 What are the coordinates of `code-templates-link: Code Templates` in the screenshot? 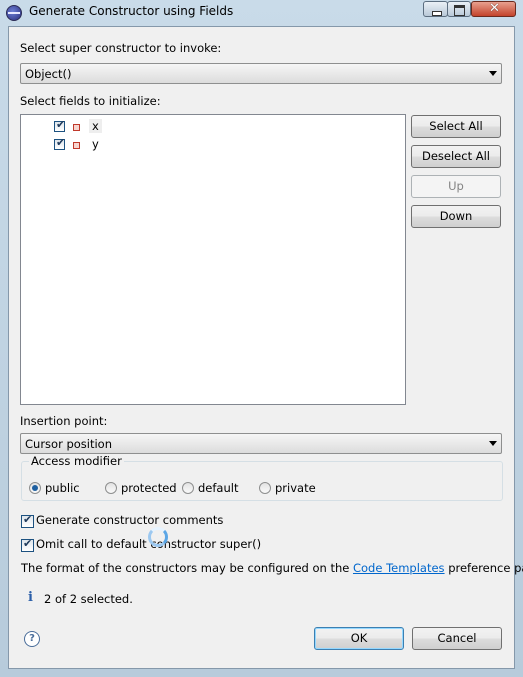 It's located at (399, 568).